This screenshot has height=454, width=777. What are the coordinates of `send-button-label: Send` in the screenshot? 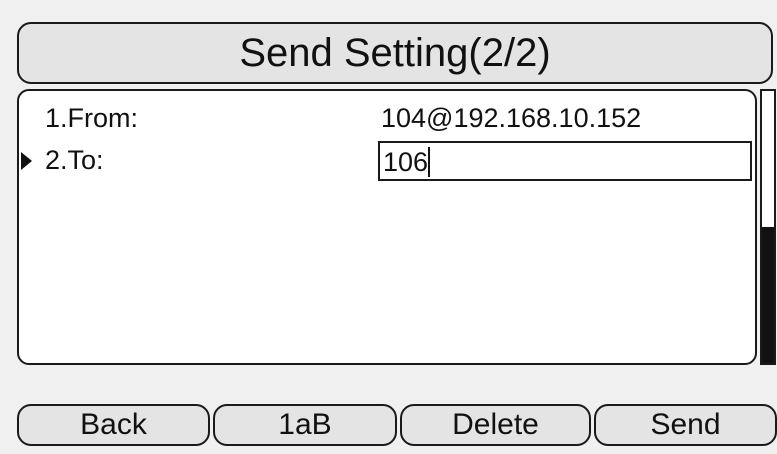 It's located at (685, 424).